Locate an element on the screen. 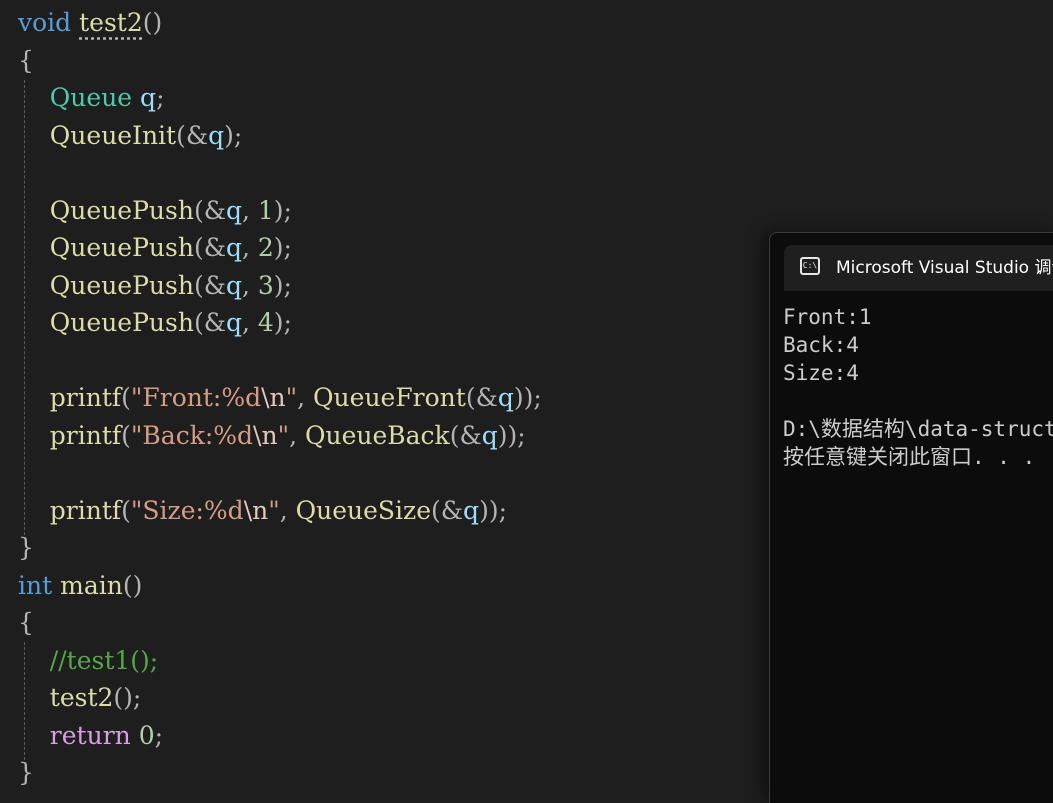  code-line: printf("Back:%d\n", QueueBack(&q)); is located at coordinates (272, 435).